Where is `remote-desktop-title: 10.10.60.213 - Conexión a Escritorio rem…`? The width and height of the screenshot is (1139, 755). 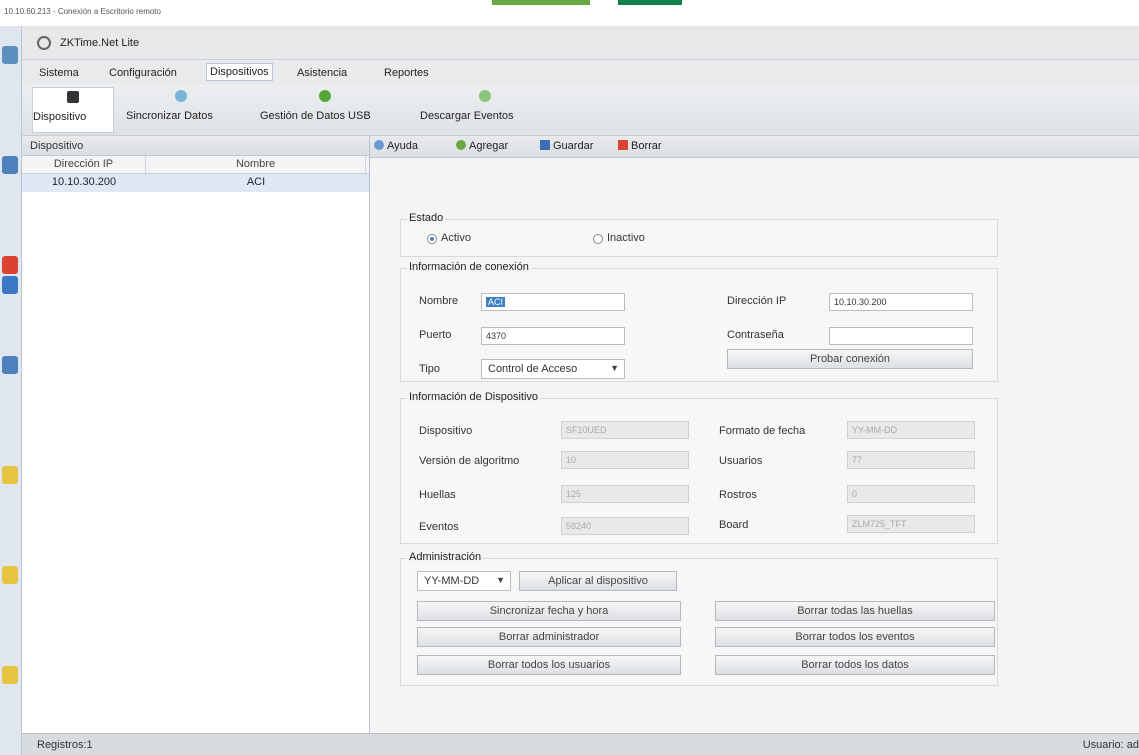 remote-desktop-title: 10.10.60.213 - Conexión a Escritorio rem… is located at coordinates (82, 11).